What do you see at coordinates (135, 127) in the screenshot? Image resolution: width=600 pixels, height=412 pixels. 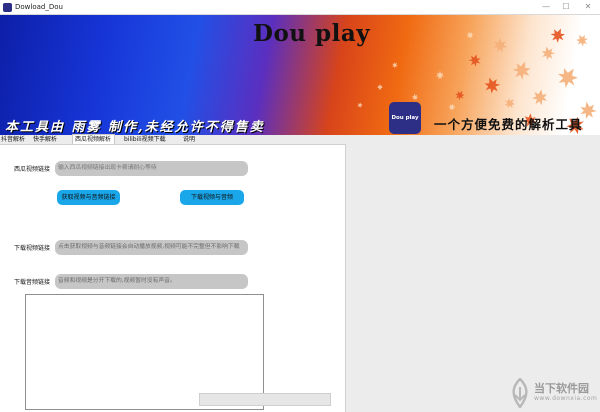 I see `banner-slogan: 本工具由 雨雾 制作,未经允许不得售卖` at bounding box center [135, 127].